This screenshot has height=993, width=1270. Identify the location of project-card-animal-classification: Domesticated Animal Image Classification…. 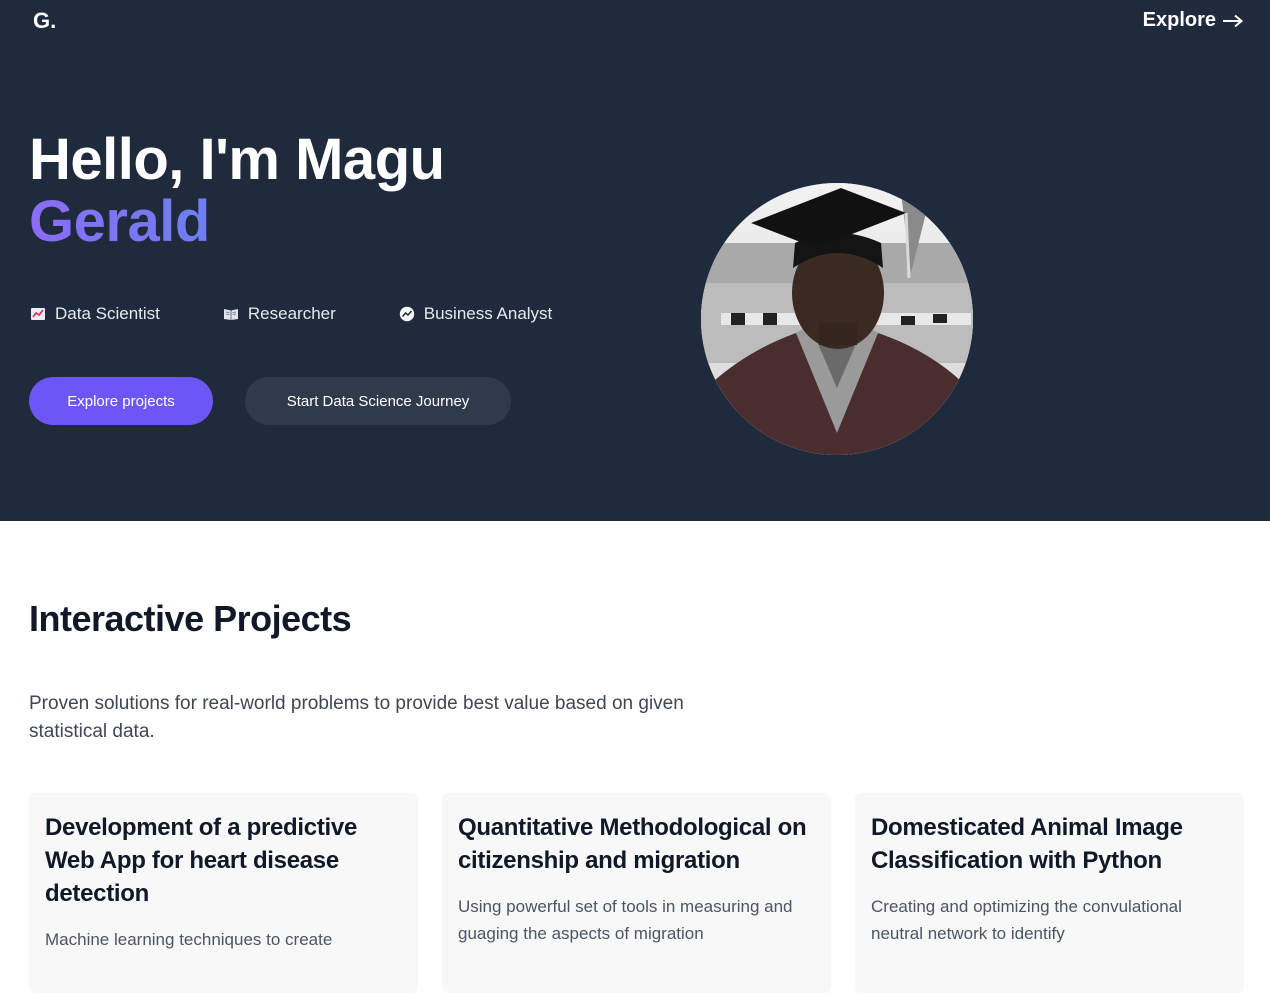
(1049, 893).